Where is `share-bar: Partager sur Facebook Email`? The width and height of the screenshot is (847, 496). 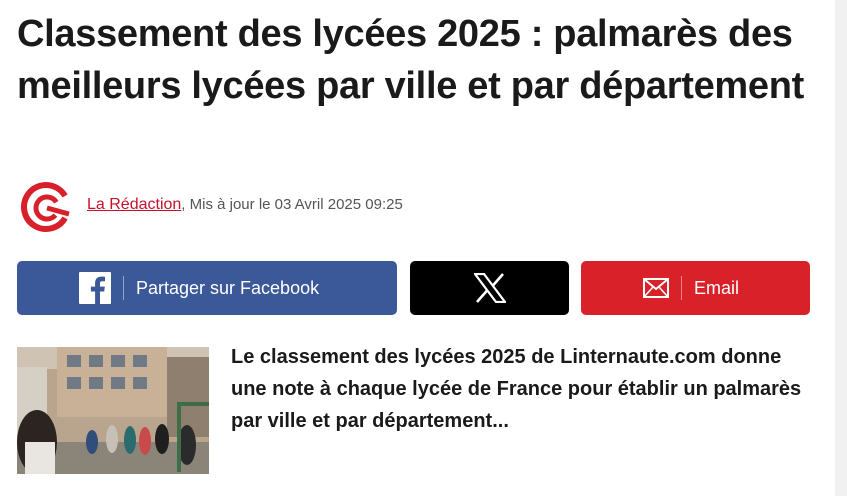 share-bar: Partager sur Facebook Email is located at coordinates (413, 288).